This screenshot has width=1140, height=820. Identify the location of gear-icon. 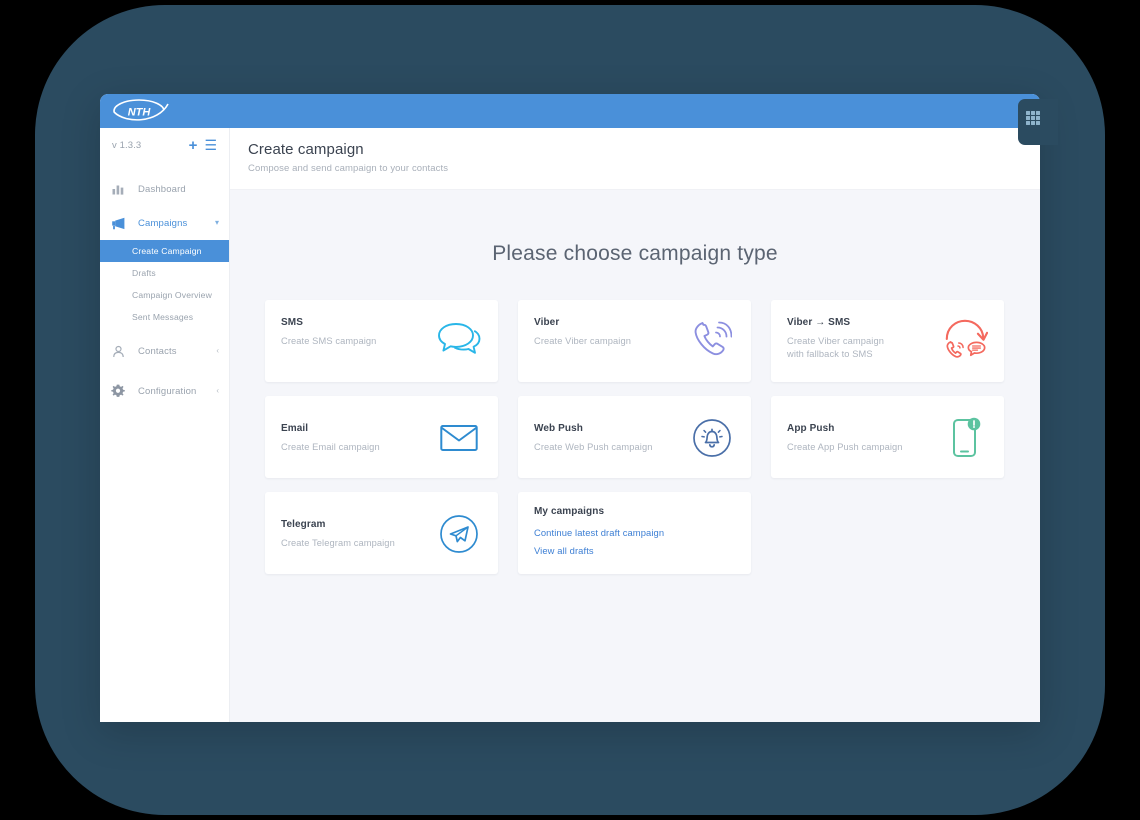
(118, 391).